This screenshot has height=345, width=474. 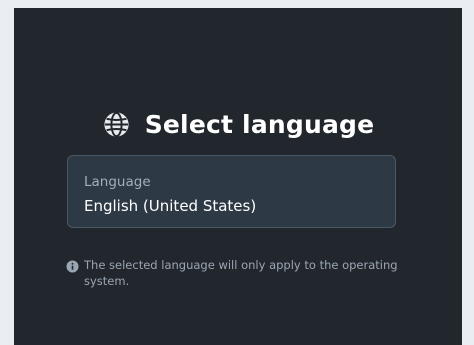 What do you see at coordinates (72, 265) in the screenshot?
I see `info-icon` at bounding box center [72, 265].